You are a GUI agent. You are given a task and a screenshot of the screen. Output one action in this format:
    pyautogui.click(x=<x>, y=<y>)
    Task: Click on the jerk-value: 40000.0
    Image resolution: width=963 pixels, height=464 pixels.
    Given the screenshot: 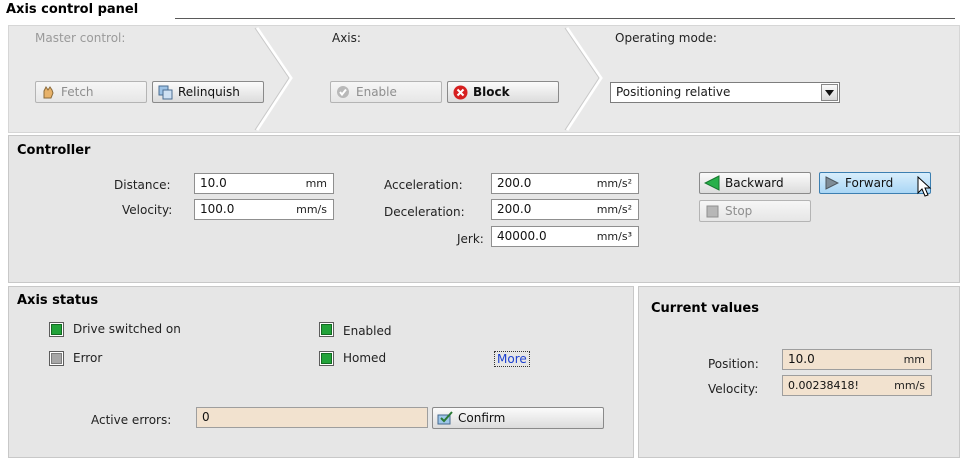 What is the action you would take?
    pyautogui.click(x=522, y=236)
    